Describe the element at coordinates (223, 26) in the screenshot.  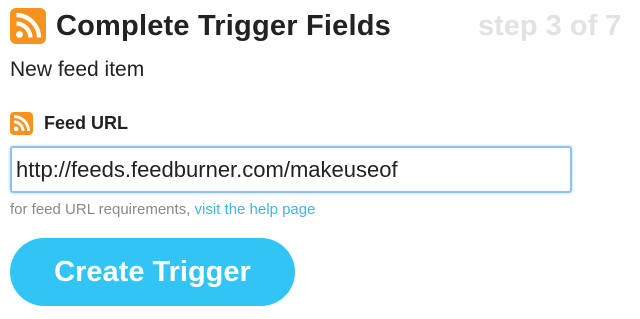
I see `page-title: Complete Trigger Fields` at that location.